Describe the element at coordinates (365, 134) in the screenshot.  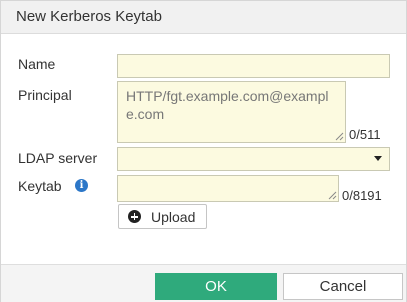
I see `principal-counter: 0/511` at that location.